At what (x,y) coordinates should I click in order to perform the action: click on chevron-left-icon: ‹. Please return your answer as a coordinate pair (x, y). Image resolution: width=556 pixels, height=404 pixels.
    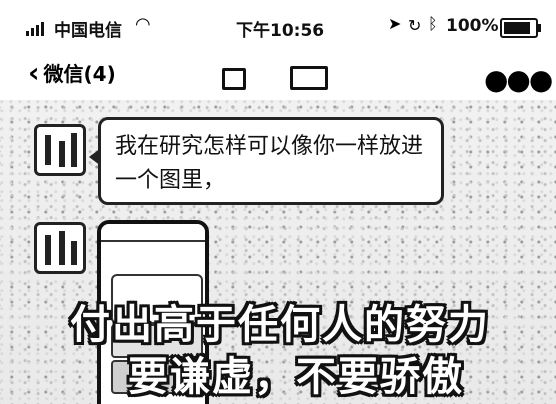
    Looking at the image, I should click on (34, 72).